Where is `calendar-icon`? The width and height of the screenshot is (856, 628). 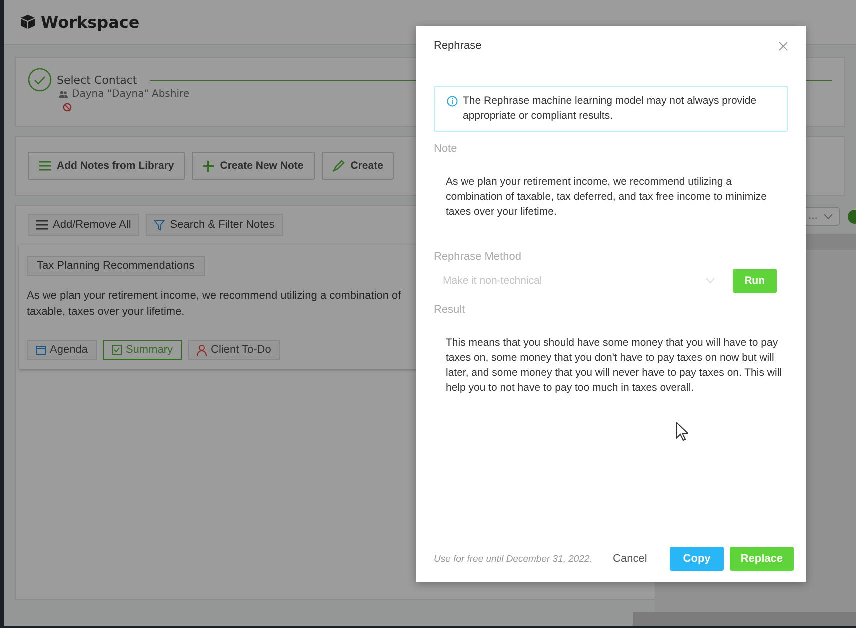
calendar-icon is located at coordinates (41, 350).